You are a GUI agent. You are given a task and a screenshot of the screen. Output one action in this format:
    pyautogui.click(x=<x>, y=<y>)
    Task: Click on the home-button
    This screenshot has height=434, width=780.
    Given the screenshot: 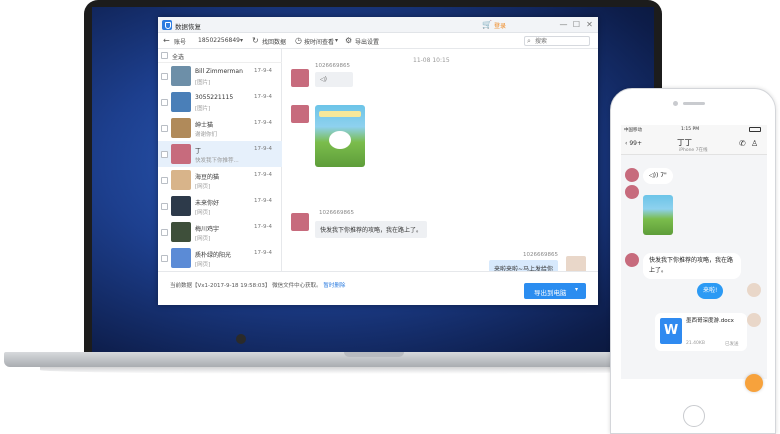 What is the action you would take?
    pyautogui.click(x=694, y=416)
    